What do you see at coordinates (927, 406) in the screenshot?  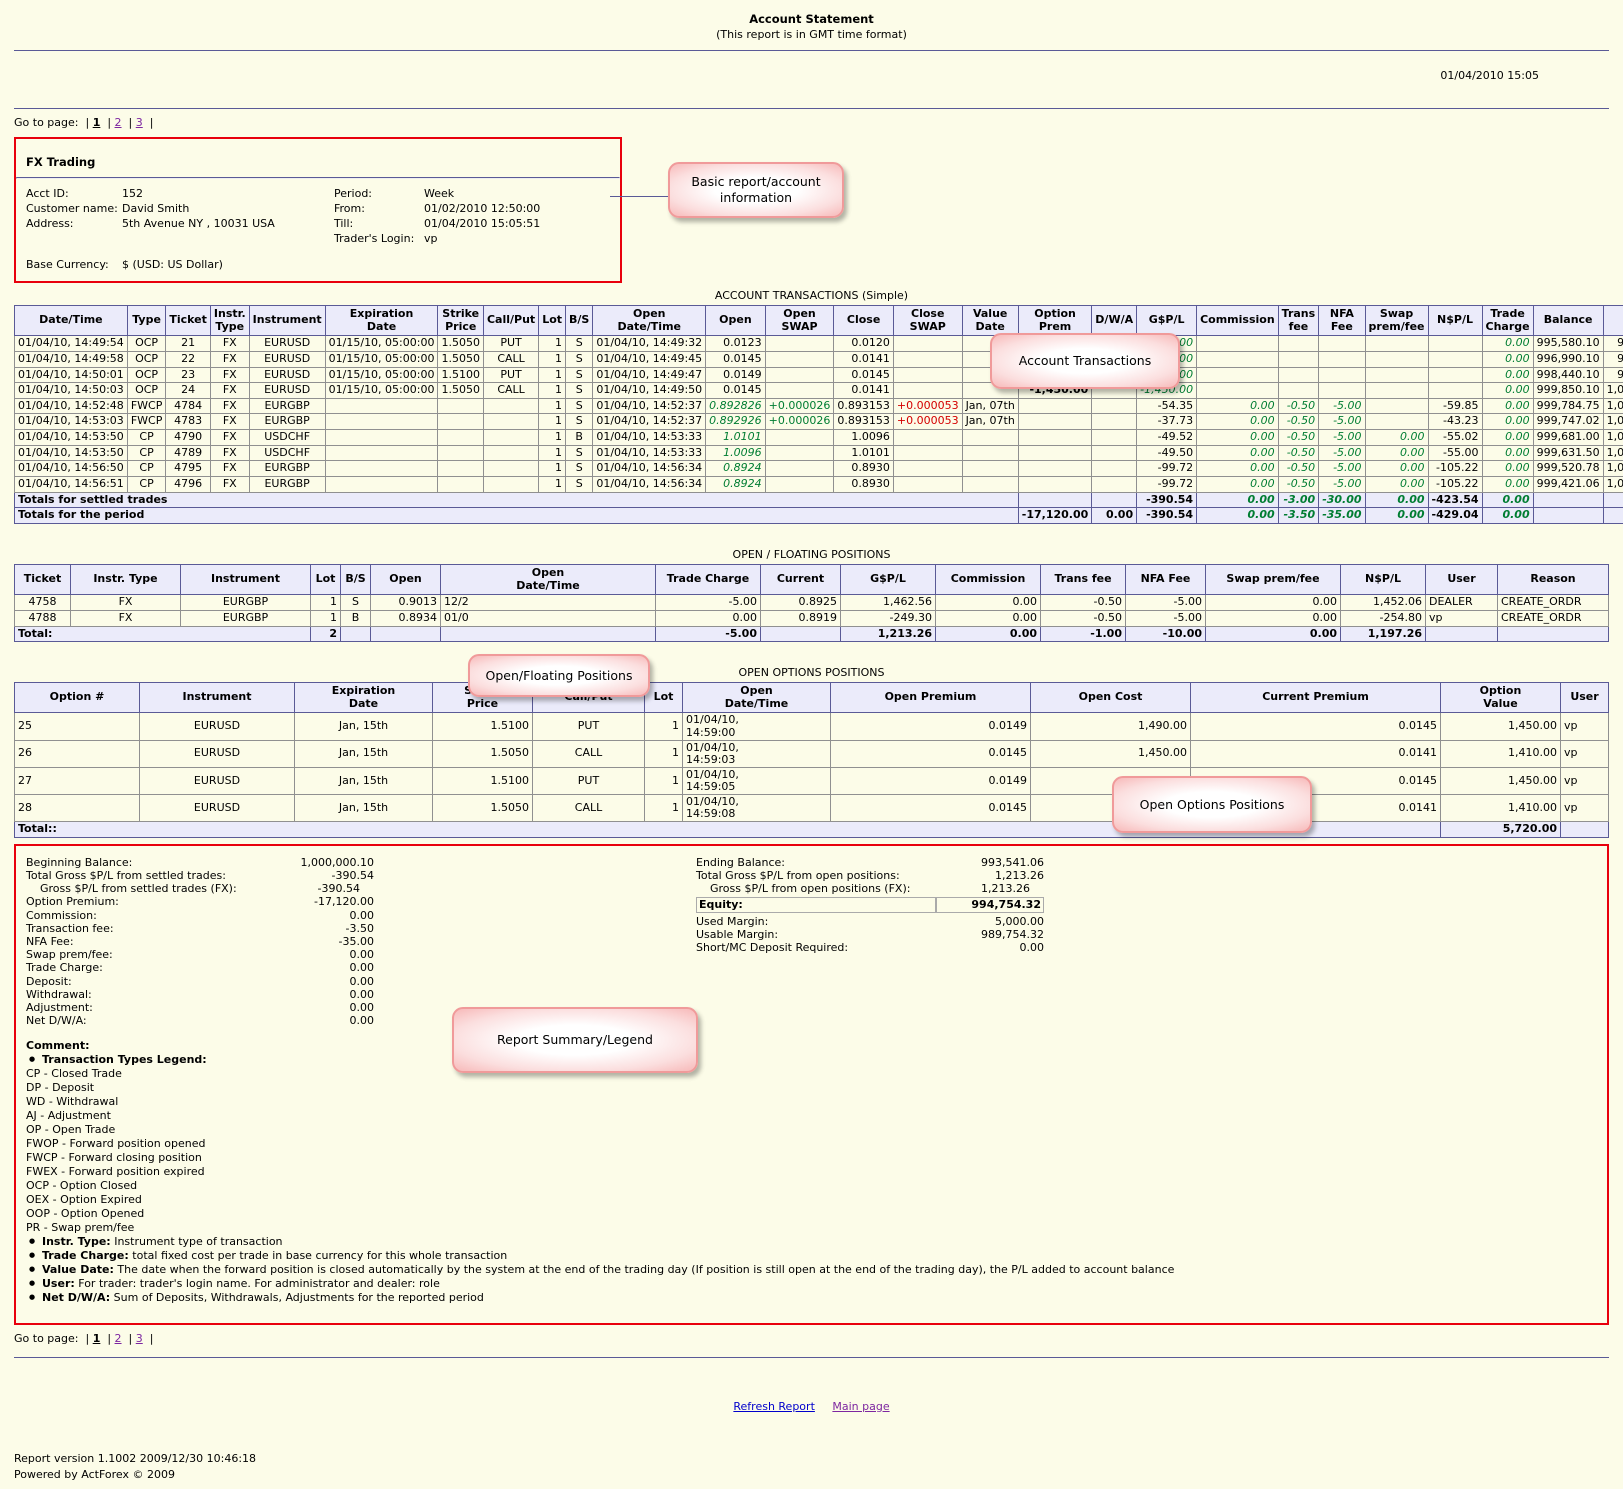 I see `cell-close-swap: +0.000053` at bounding box center [927, 406].